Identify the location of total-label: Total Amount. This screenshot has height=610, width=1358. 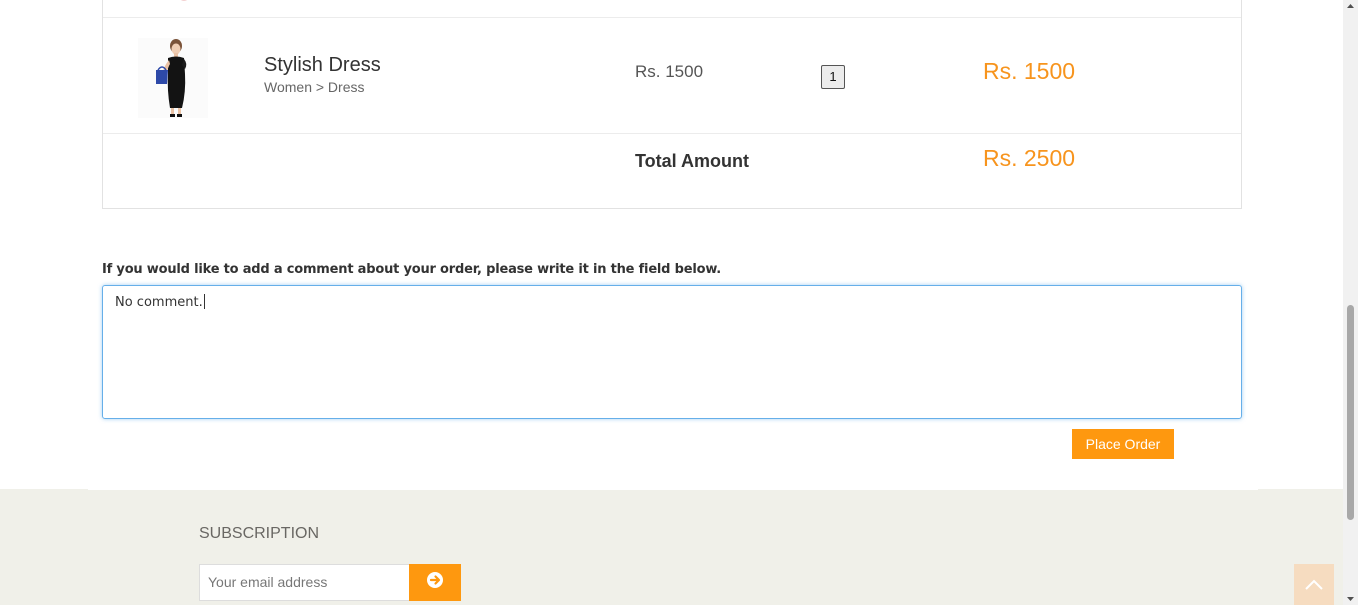
(692, 161).